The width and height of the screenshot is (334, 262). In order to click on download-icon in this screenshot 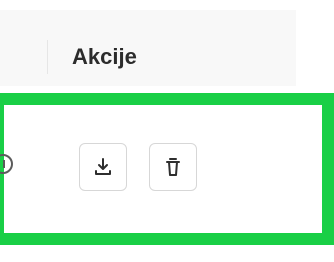, I will do `click(103, 167)`.